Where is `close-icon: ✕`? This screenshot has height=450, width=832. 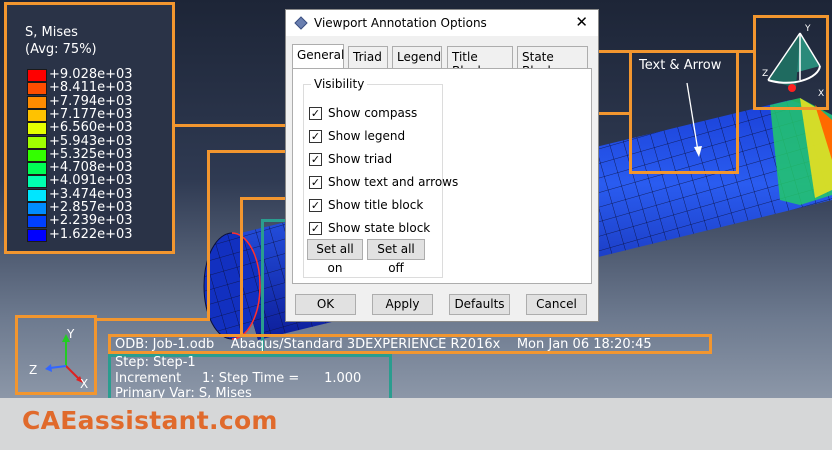 close-icon: ✕ is located at coordinates (581, 22).